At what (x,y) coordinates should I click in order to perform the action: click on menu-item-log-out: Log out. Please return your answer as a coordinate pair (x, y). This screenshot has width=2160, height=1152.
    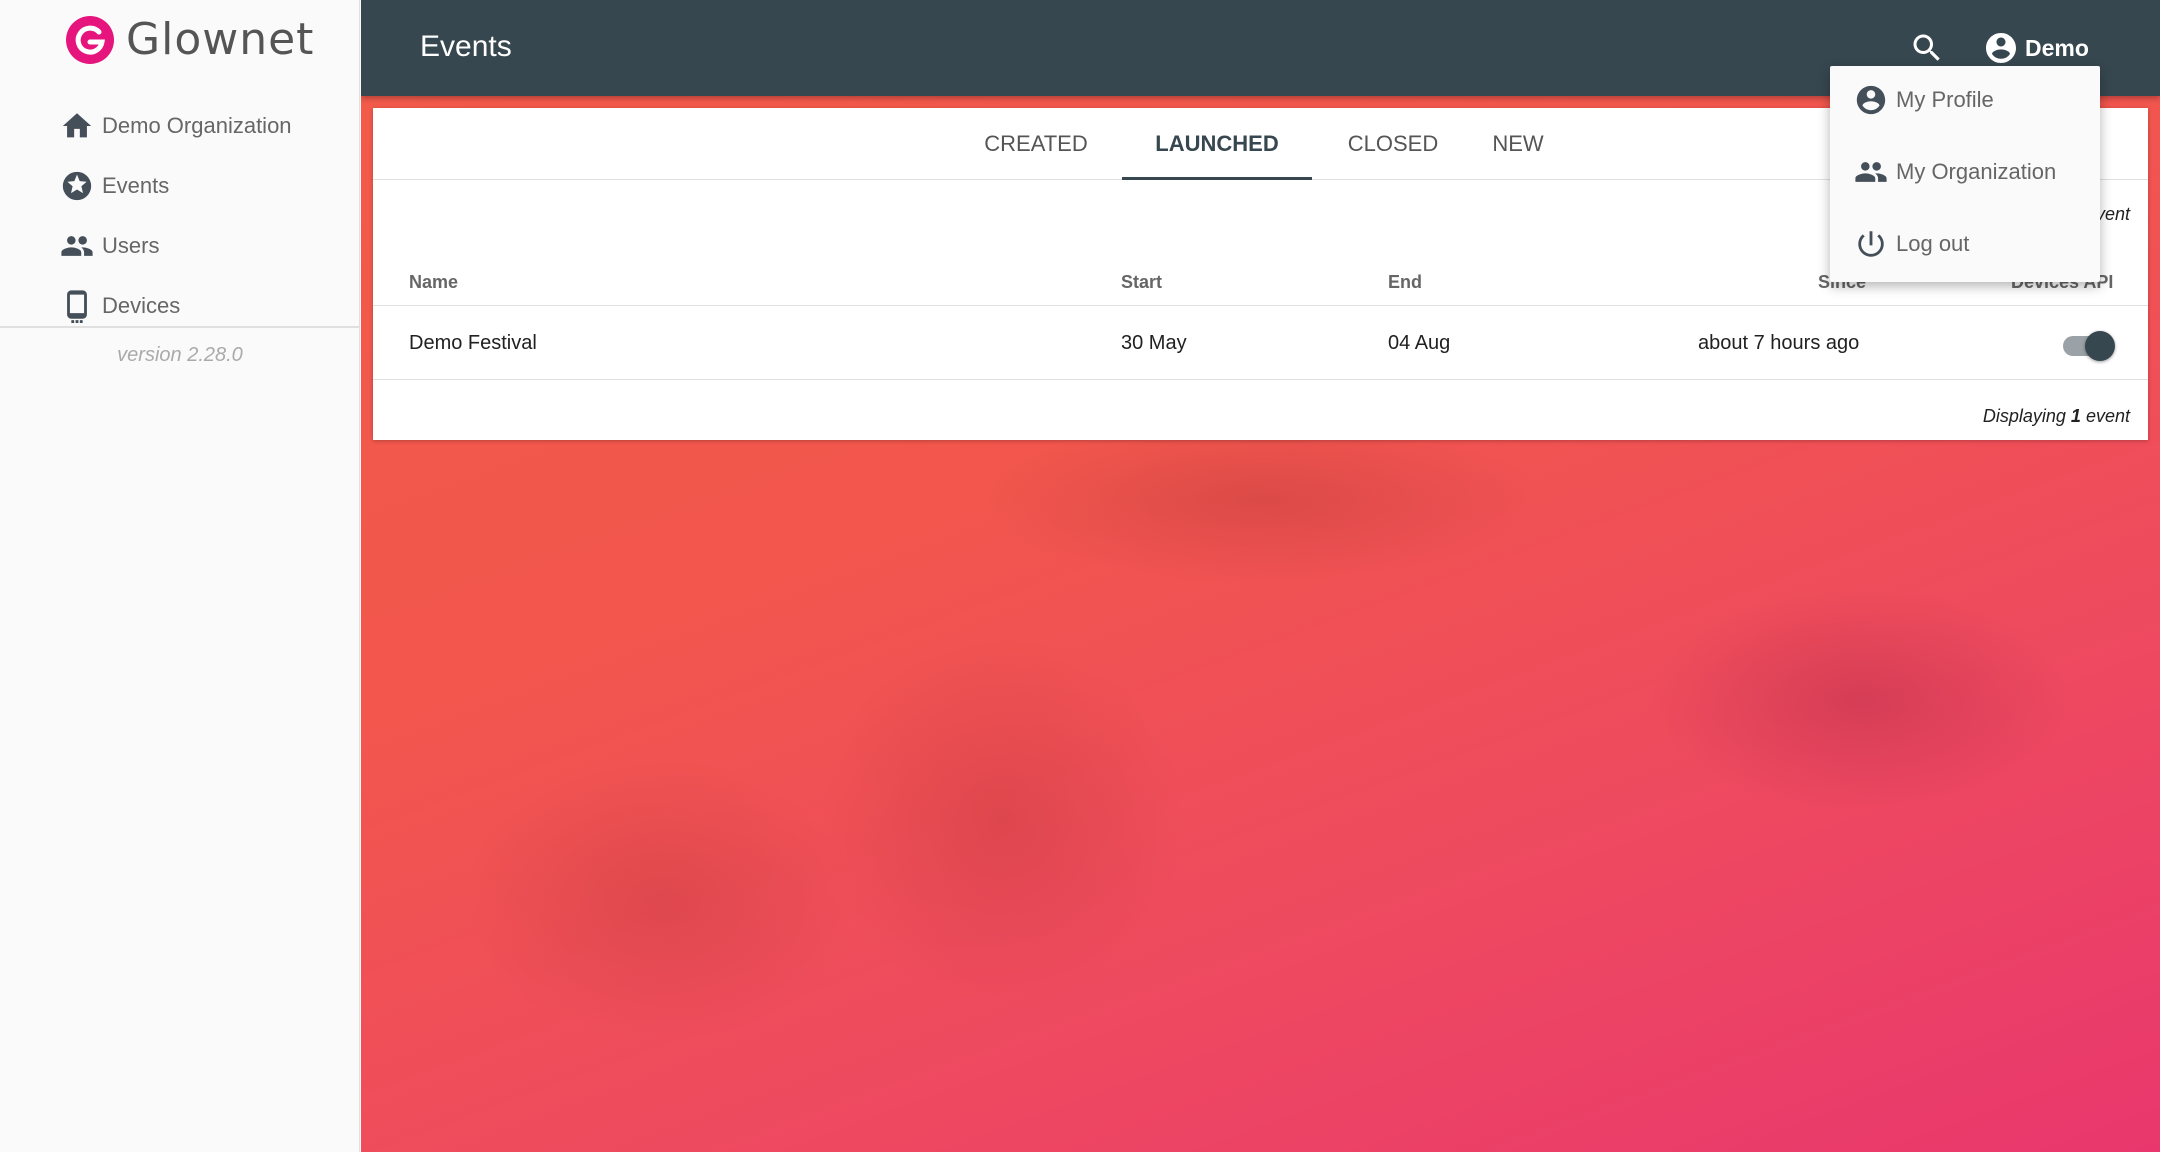
    Looking at the image, I should click on (1965, 244).